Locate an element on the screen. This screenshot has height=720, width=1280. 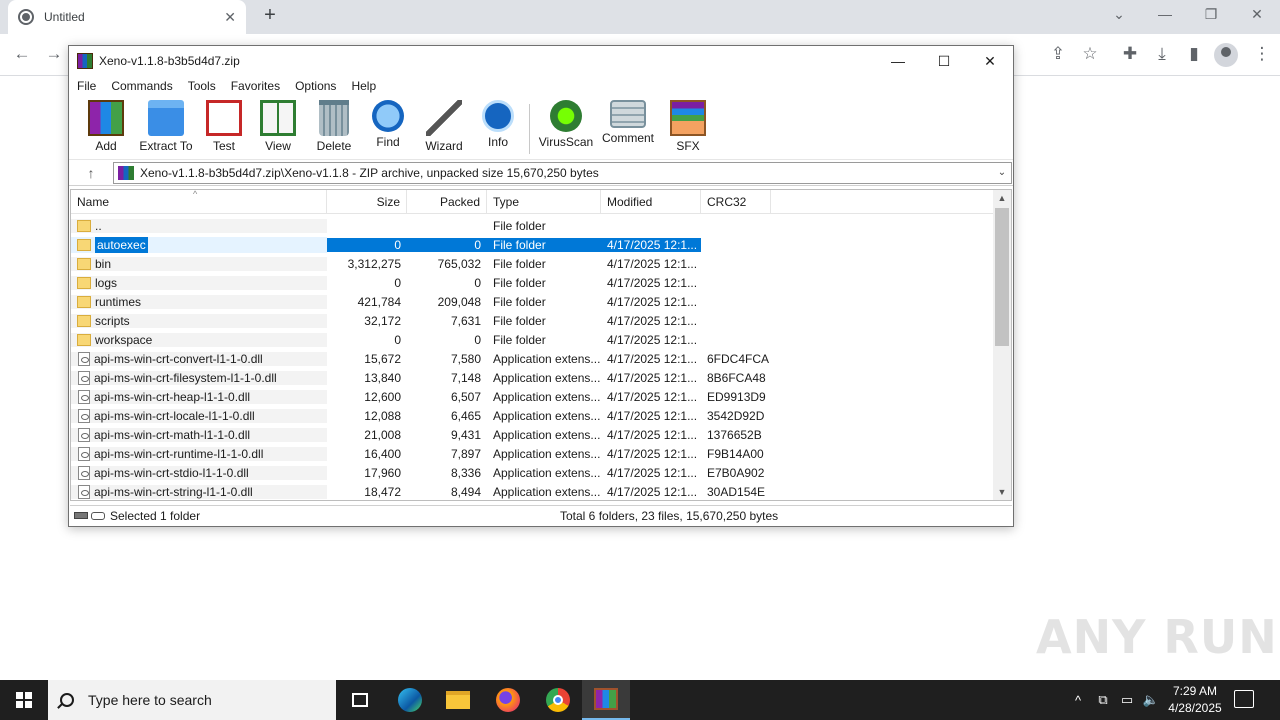
table-row: .. File folder is located at coordinates (533, 225).